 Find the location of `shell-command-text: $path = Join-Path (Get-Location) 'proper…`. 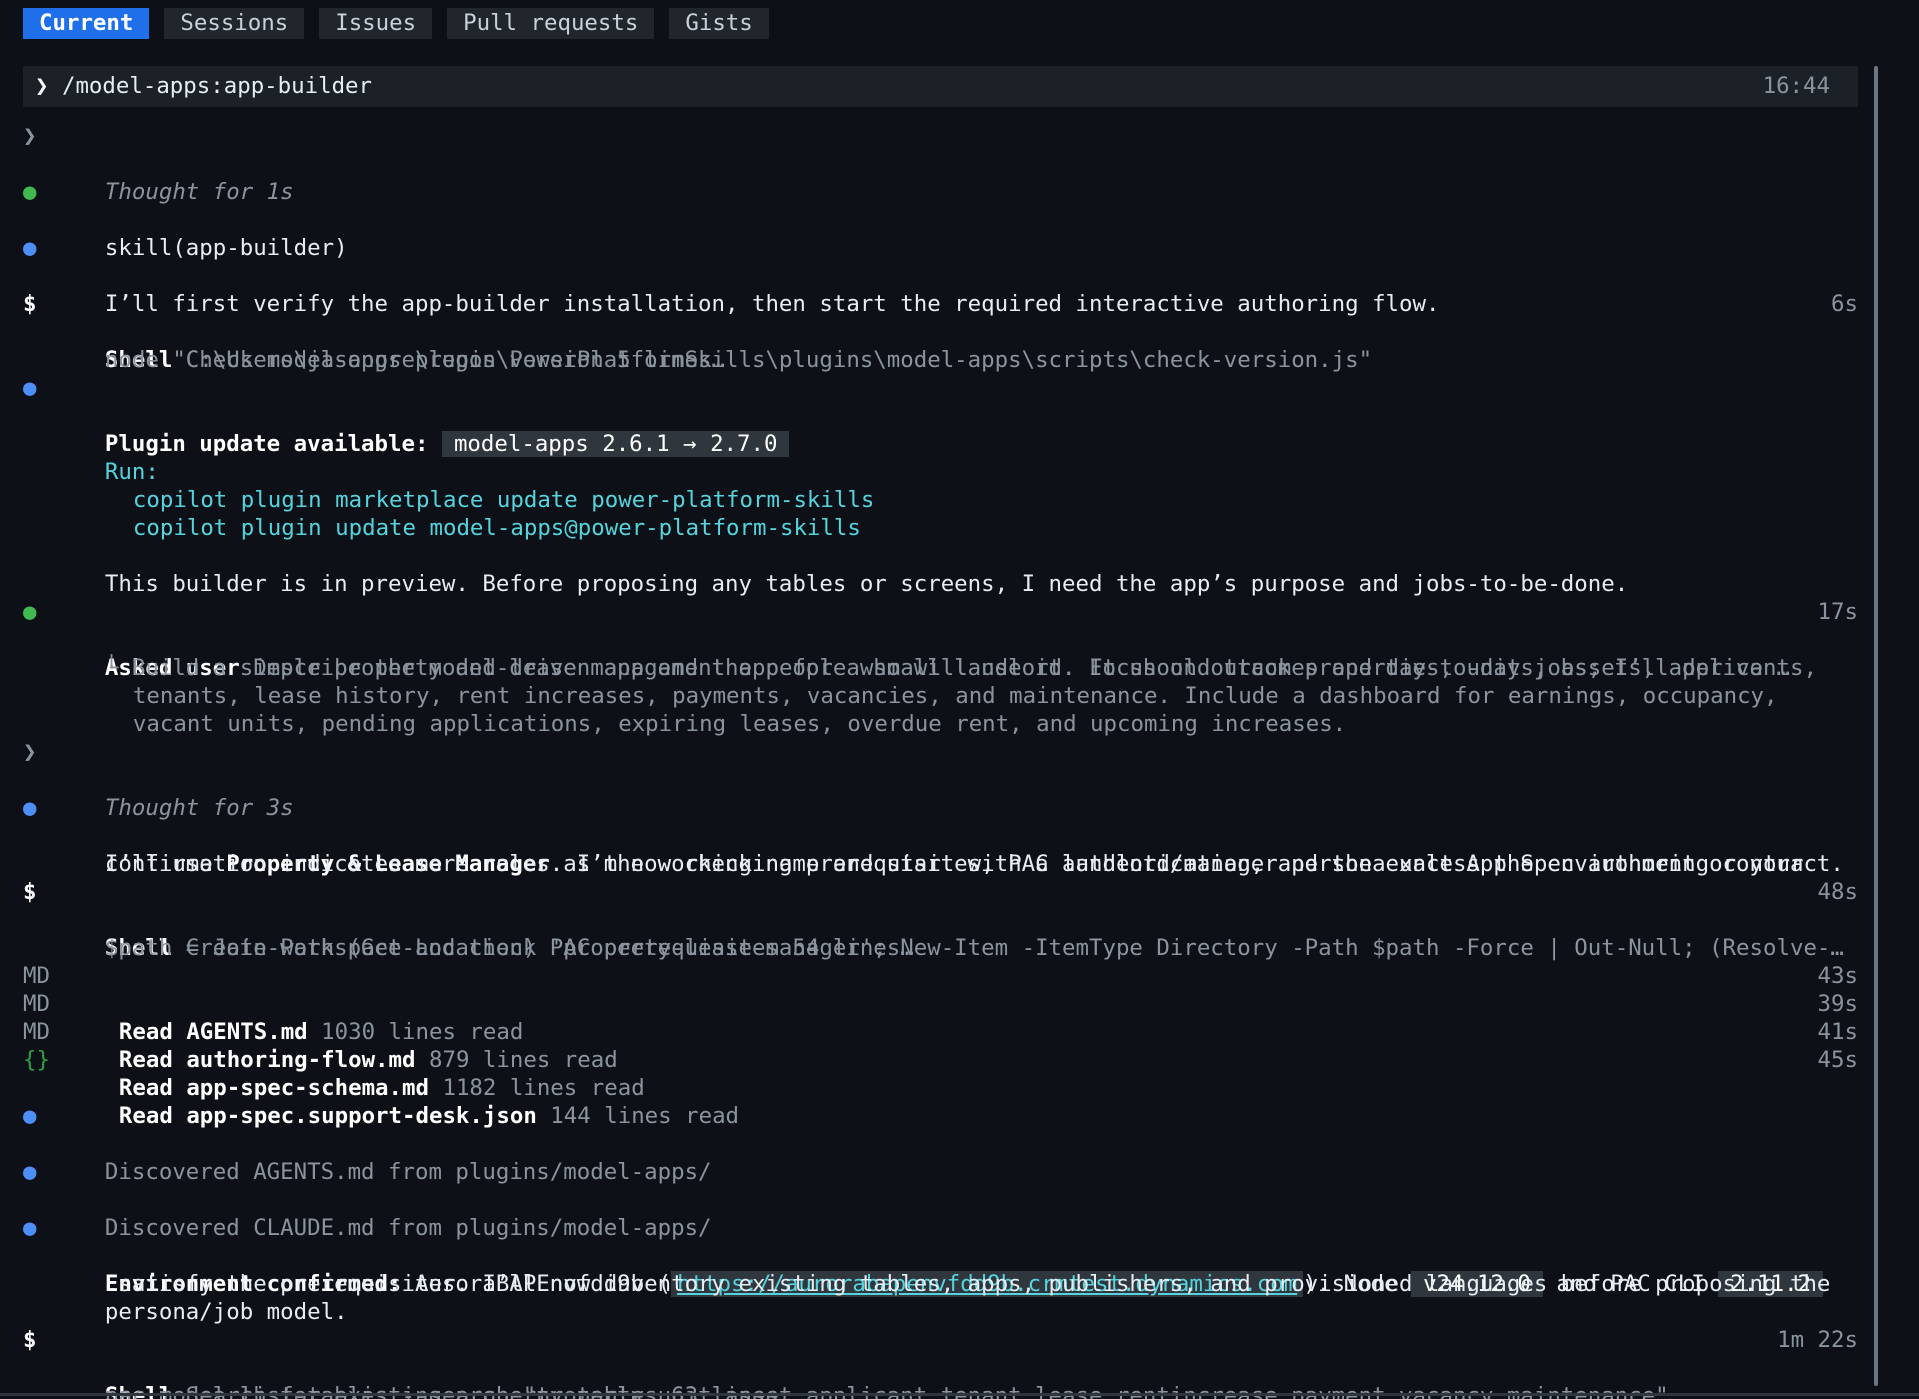

shell-command-text: $path = Join-Path (Get-Location) 'proper… is located at coordinates (974, 948).